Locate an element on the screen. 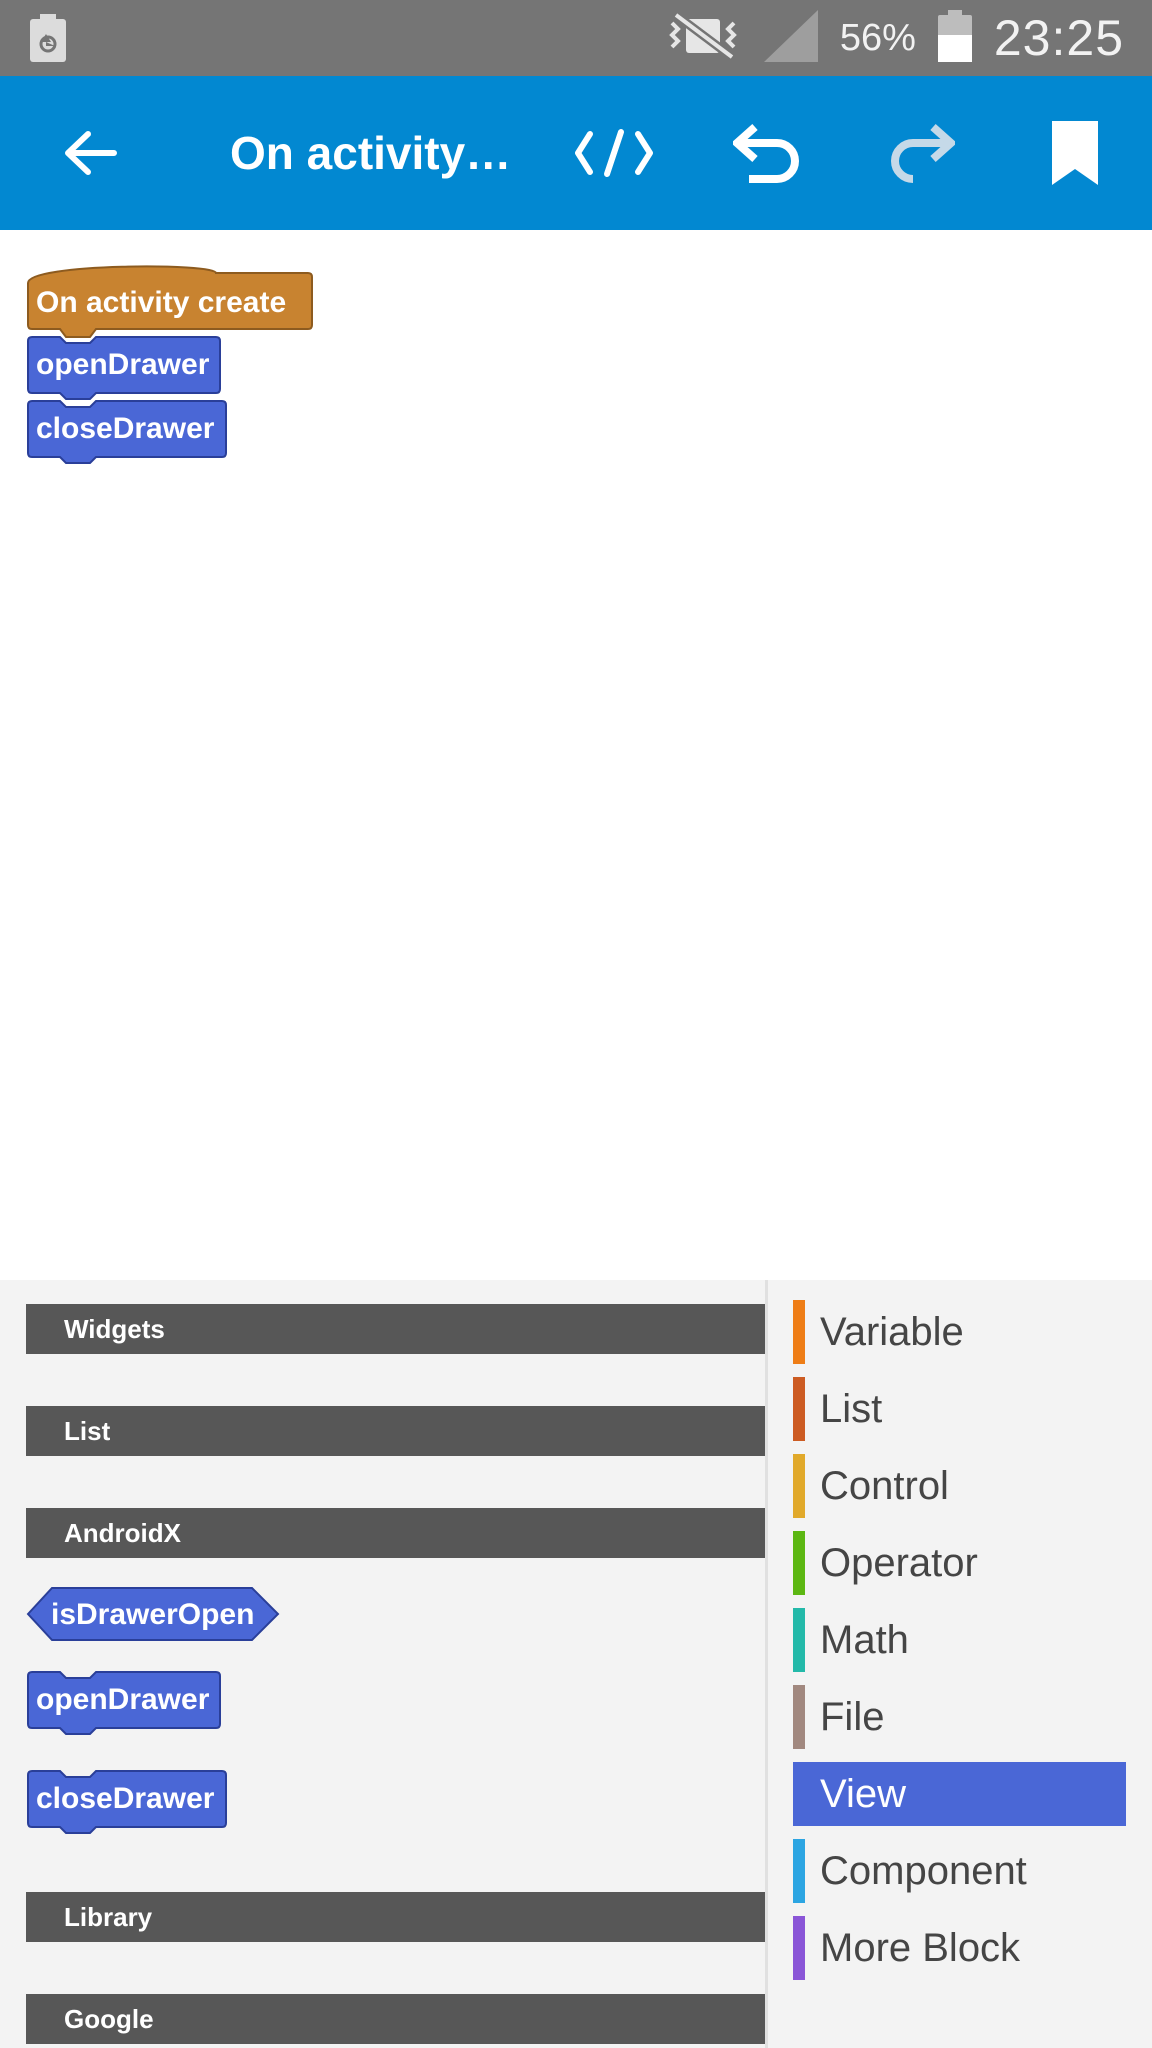 The image size is (1152, 2048). back-arrow-icon is located at coordinates (91, 153).